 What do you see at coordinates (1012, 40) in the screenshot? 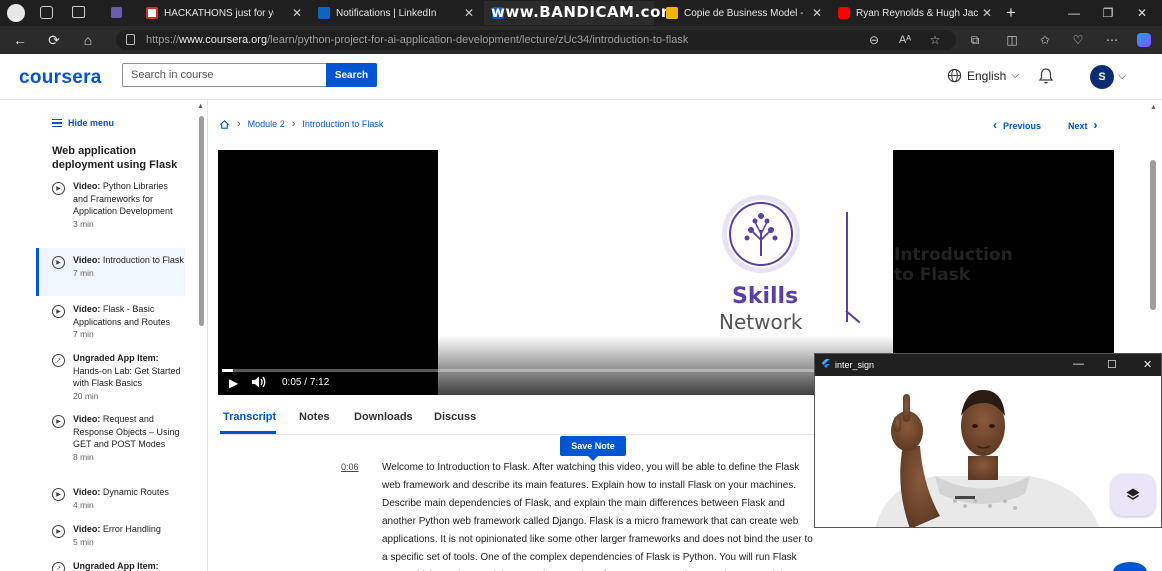
I see `split-screen-icon: ◫` at bounding box center [1012, 40].